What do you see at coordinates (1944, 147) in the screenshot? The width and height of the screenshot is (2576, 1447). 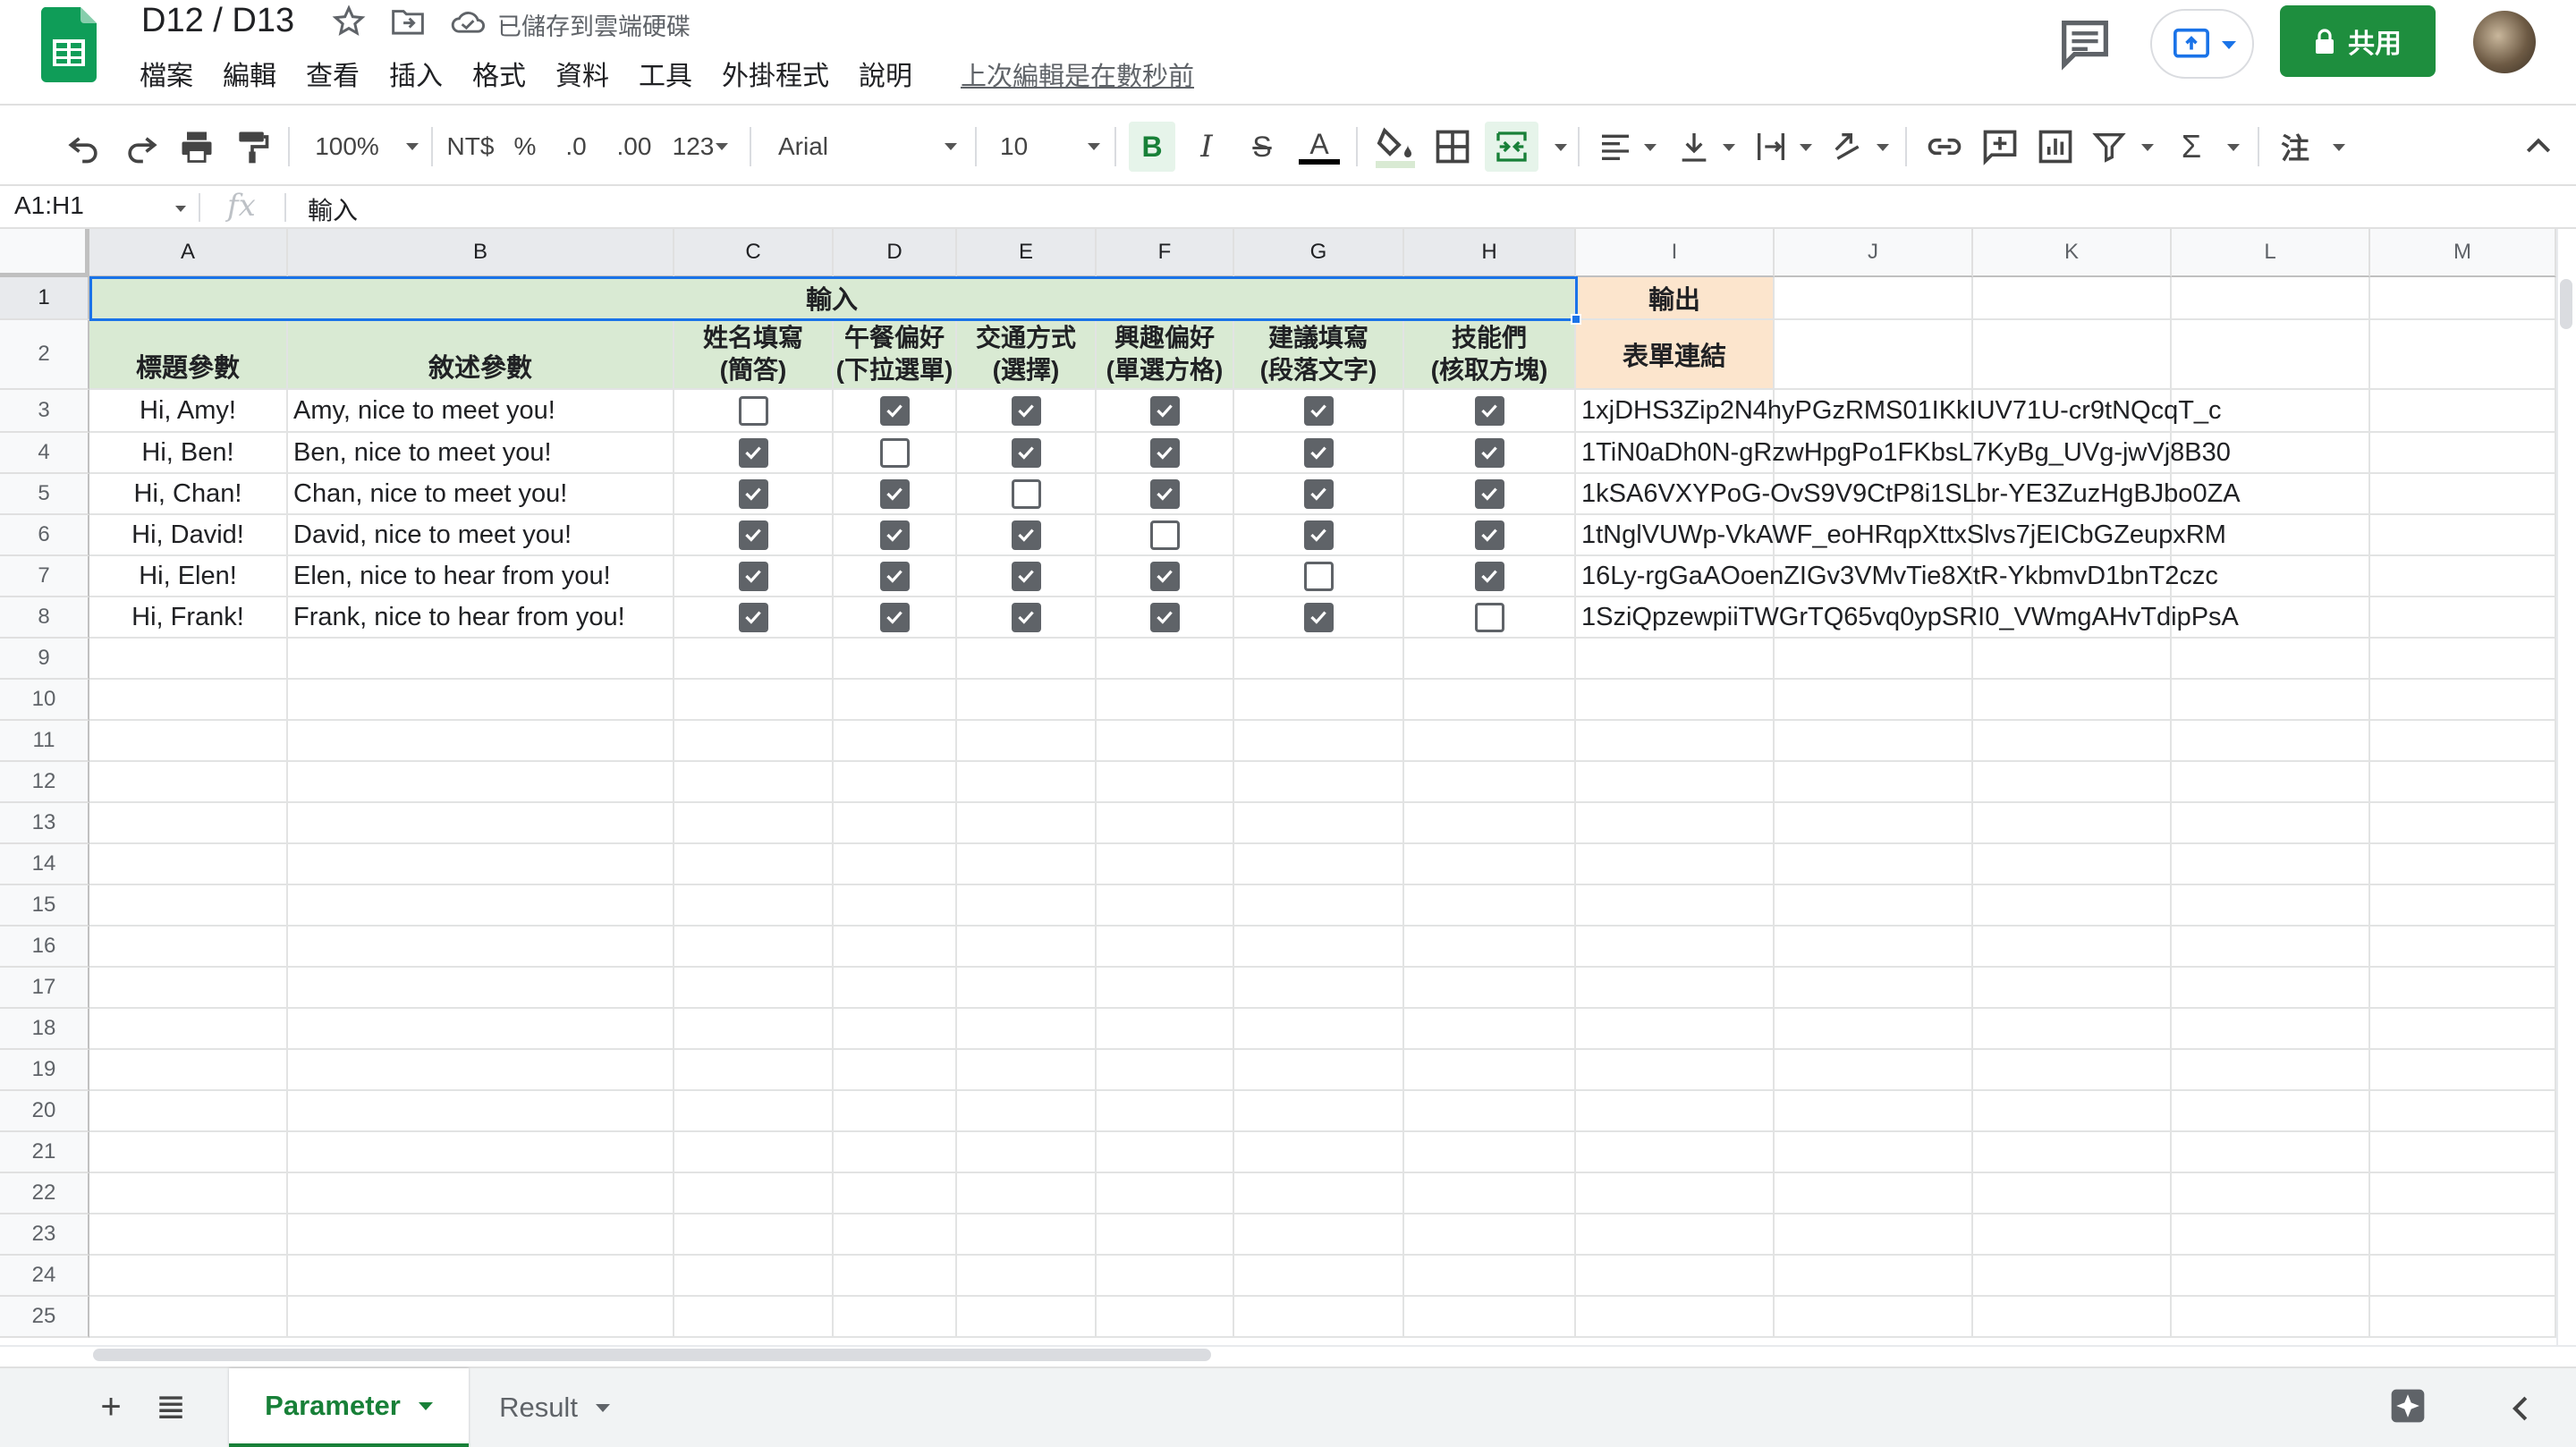 I see `insert-link-icon` at bounding box center [1944, 147].